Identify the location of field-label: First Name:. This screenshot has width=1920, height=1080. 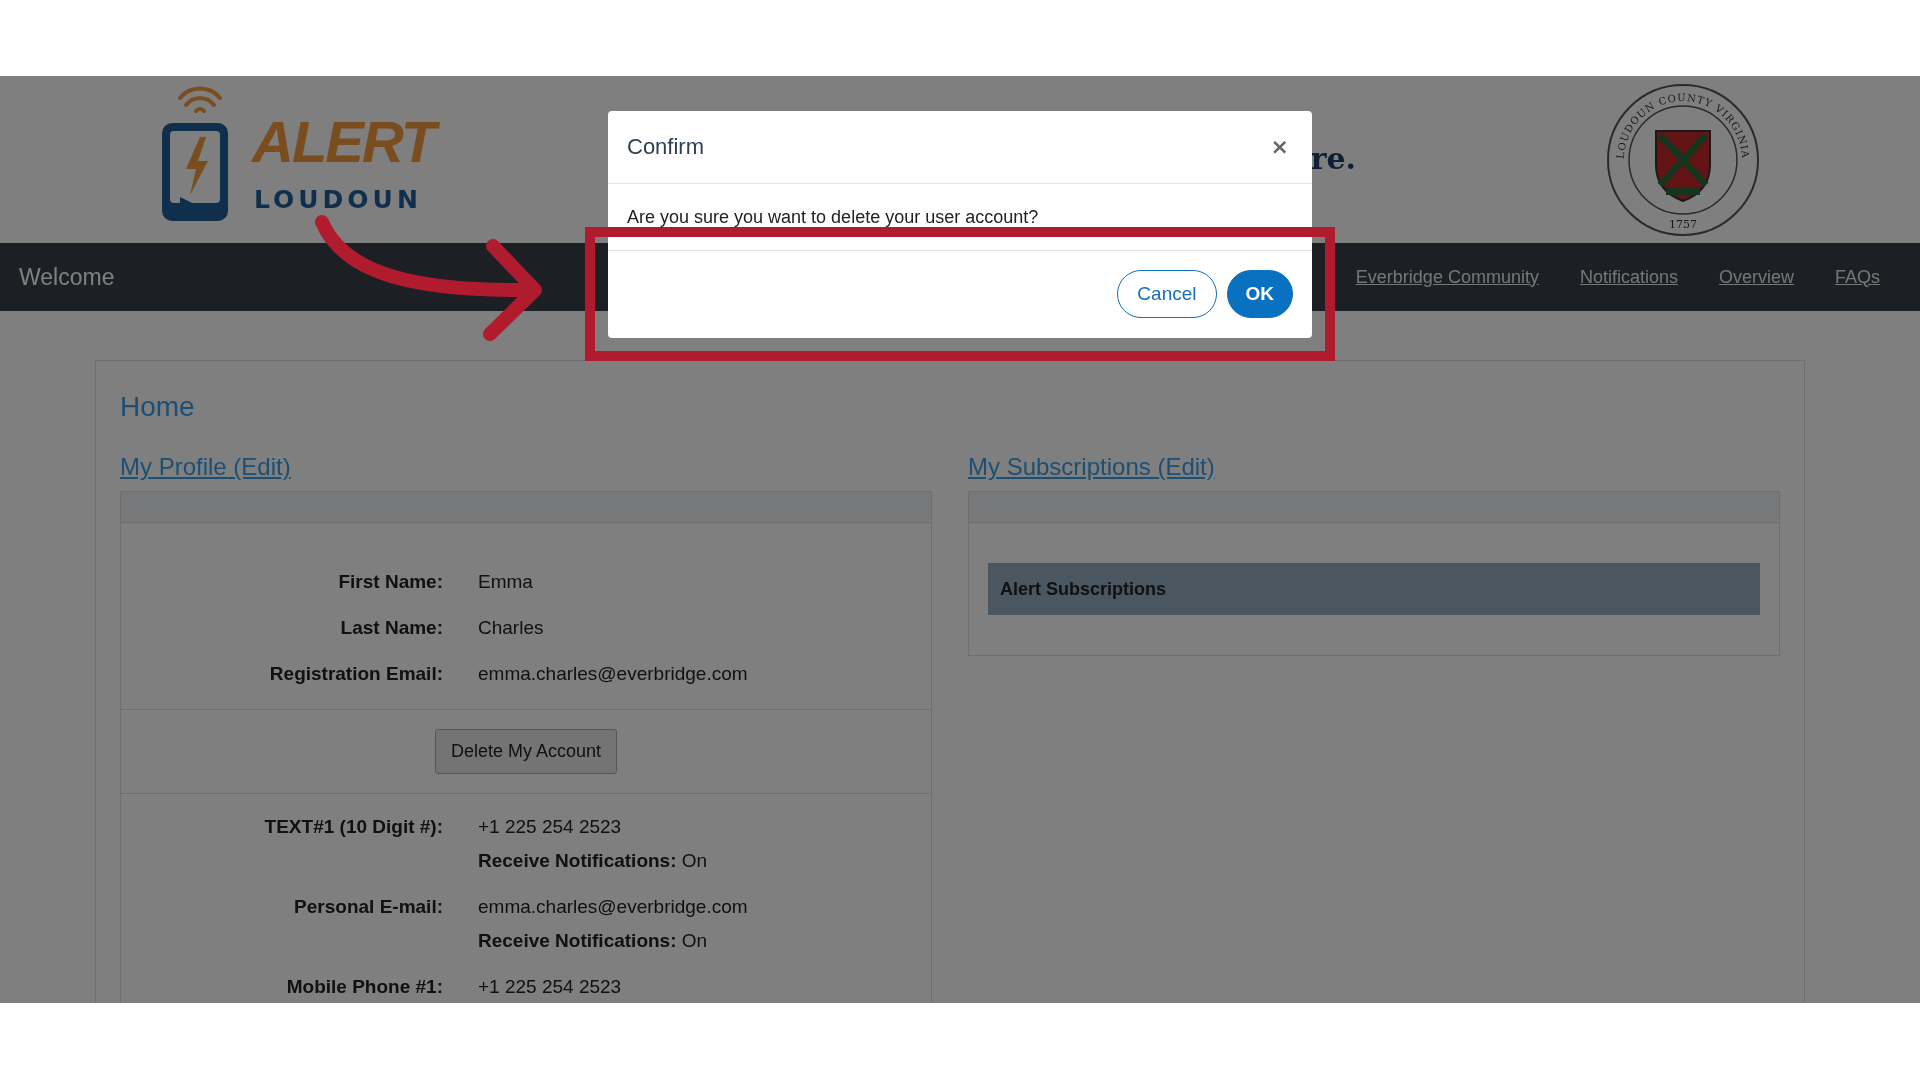
(390, 582).